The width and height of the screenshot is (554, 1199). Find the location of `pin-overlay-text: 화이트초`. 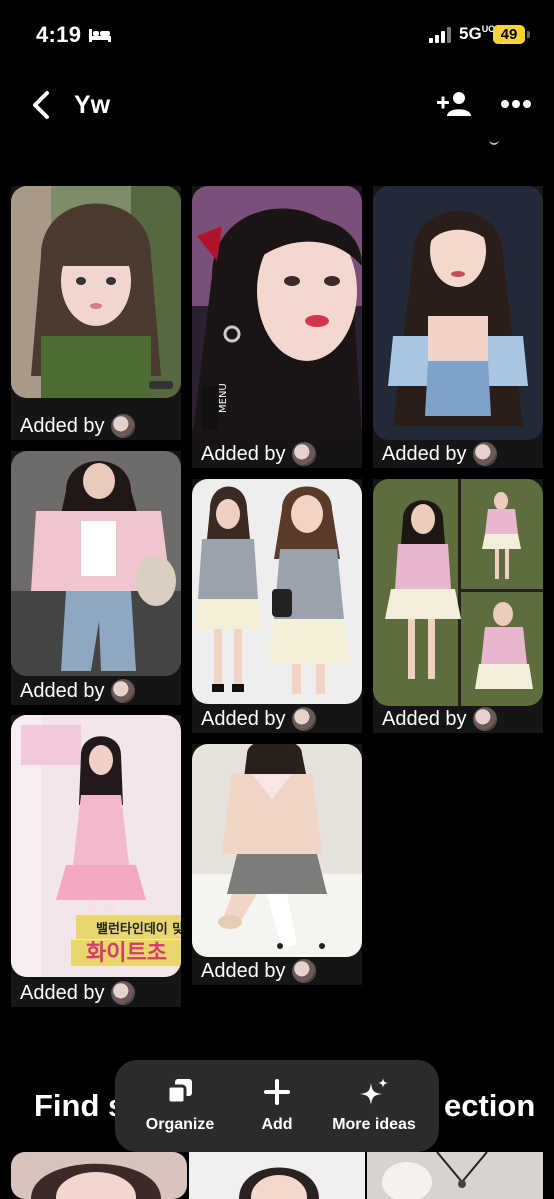

pin-overlay-text: 화이트초 is located at coordinates (126, 953).